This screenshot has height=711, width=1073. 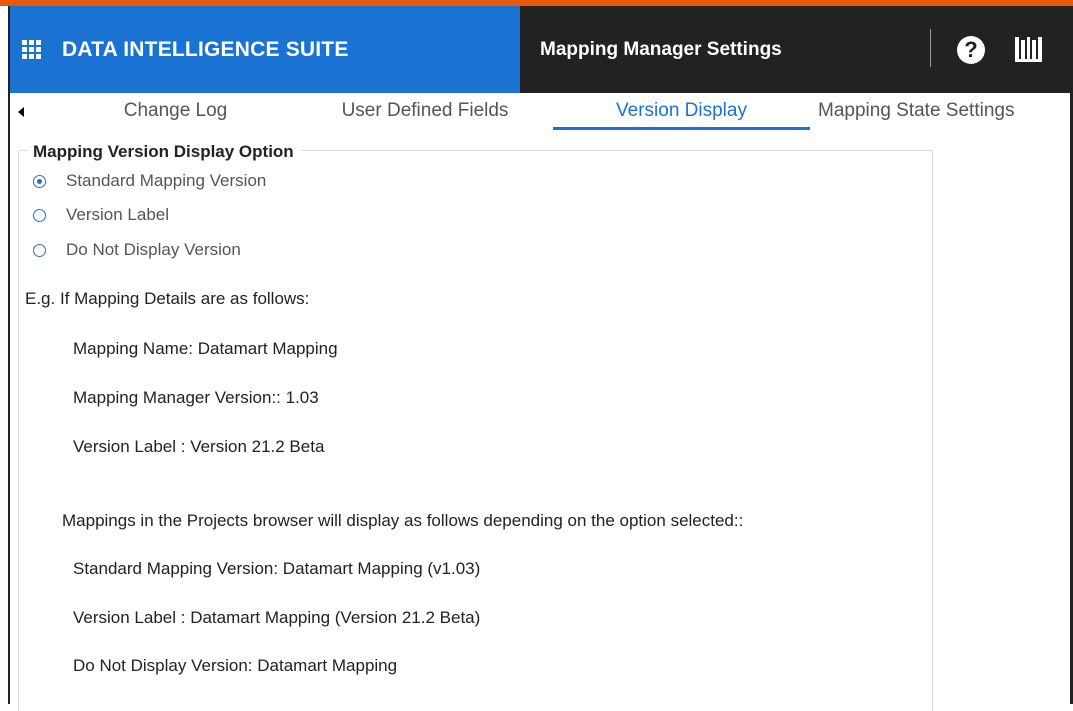 I want to click on detail-mapping-name: Mapping Name: Datamart Mapping, so click(x=205, y=348).